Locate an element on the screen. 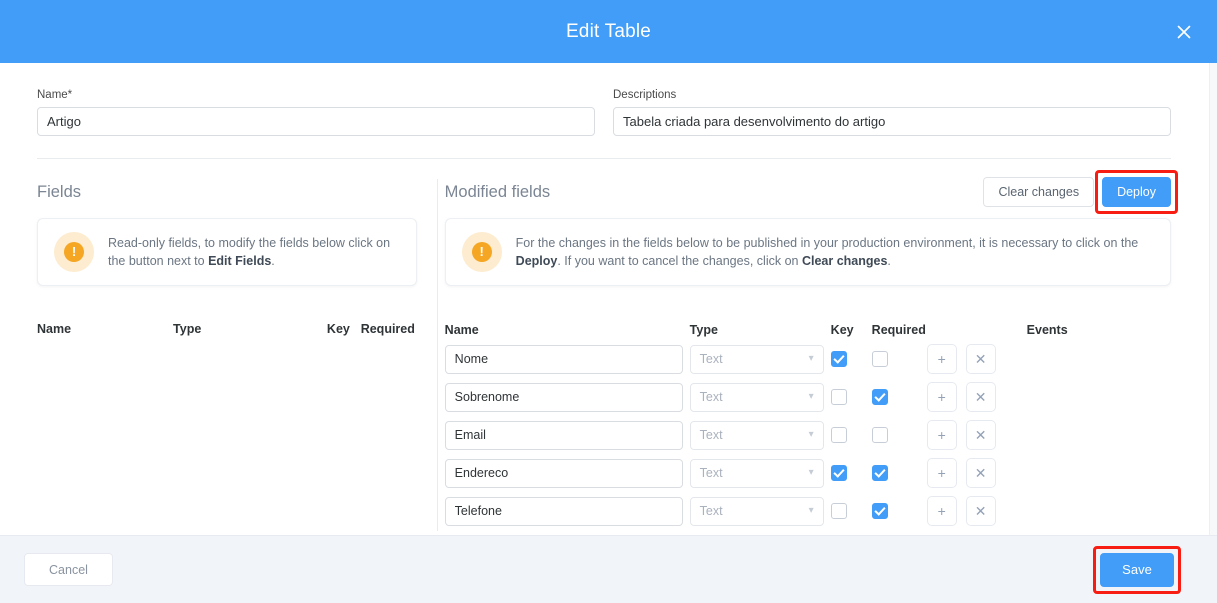 Image resolution: width=1217 pixels, height=603 pixels. deploy-button: Deploy is located at coordinates (1136, 192).